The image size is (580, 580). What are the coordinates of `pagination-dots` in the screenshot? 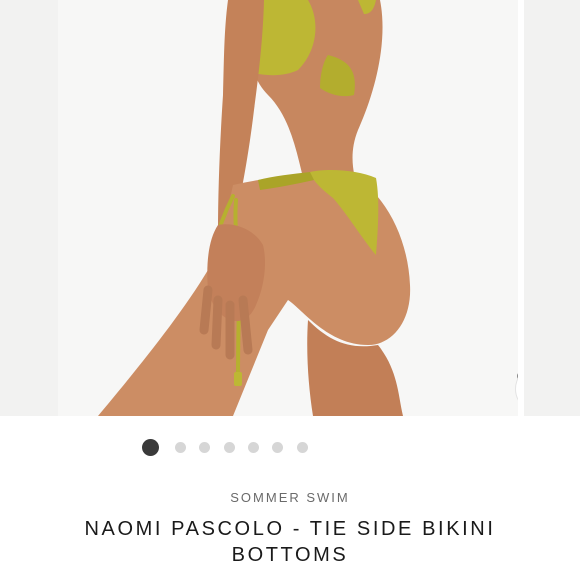 It's located at (225, 447).